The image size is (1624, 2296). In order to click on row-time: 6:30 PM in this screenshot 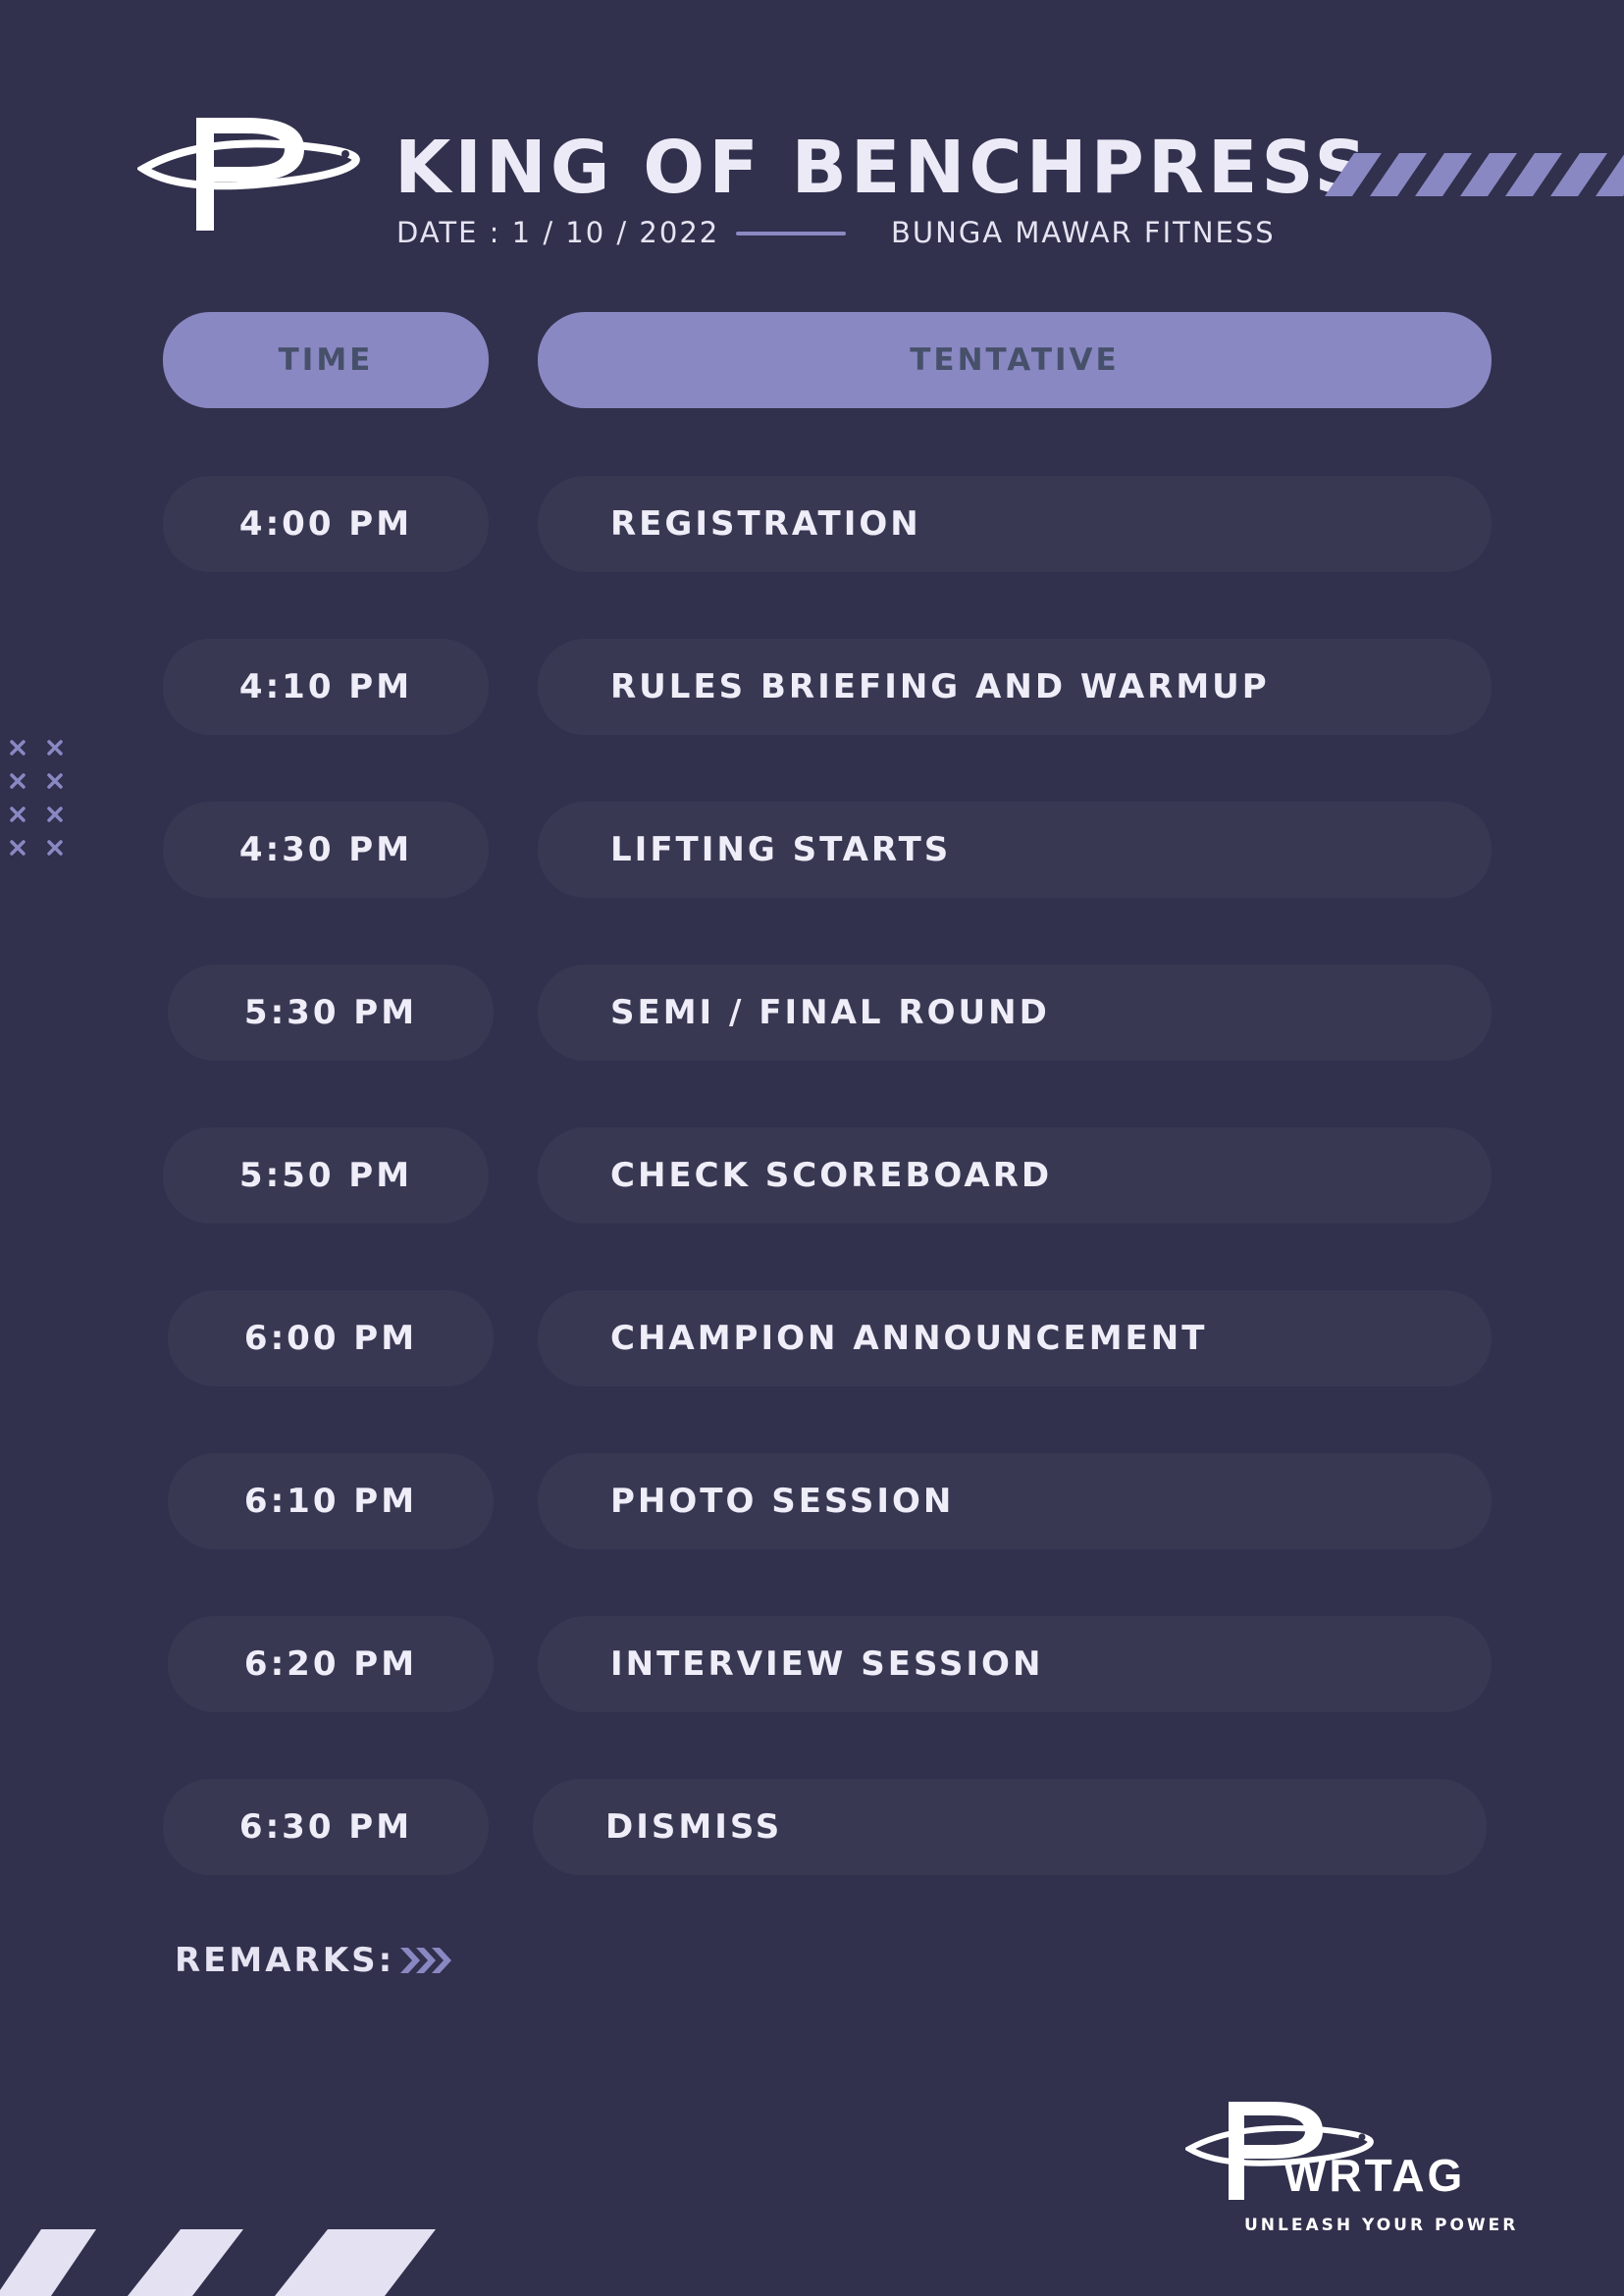, I will do `click(326, 1827)`.